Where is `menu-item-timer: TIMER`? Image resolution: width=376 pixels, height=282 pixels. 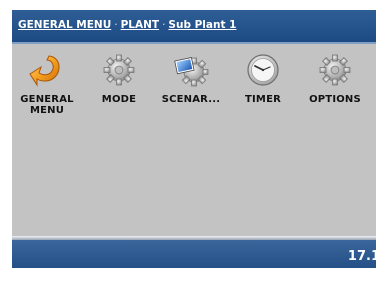 menu-item-timer: TIMER is located at coordinates (263, 87).